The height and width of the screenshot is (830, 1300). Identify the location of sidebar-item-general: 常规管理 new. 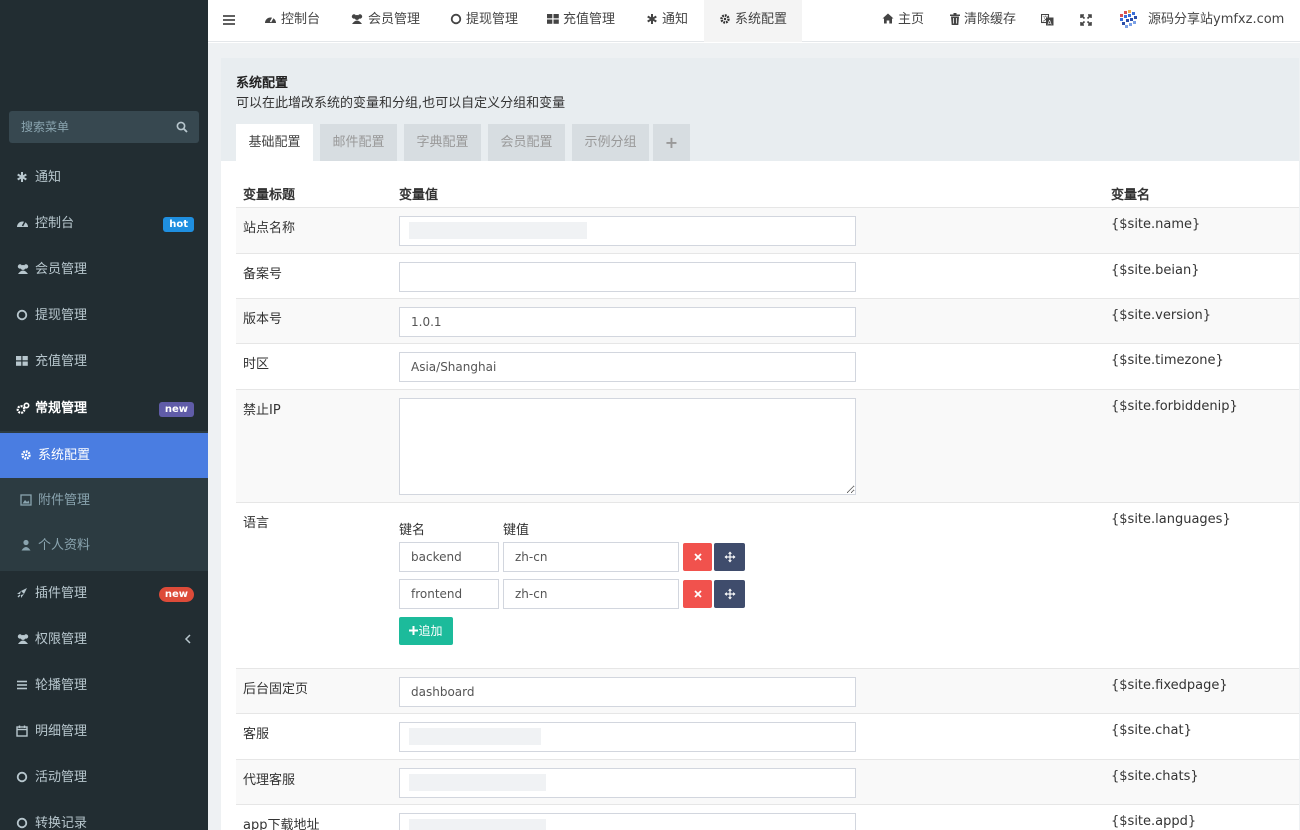
(104, 409).